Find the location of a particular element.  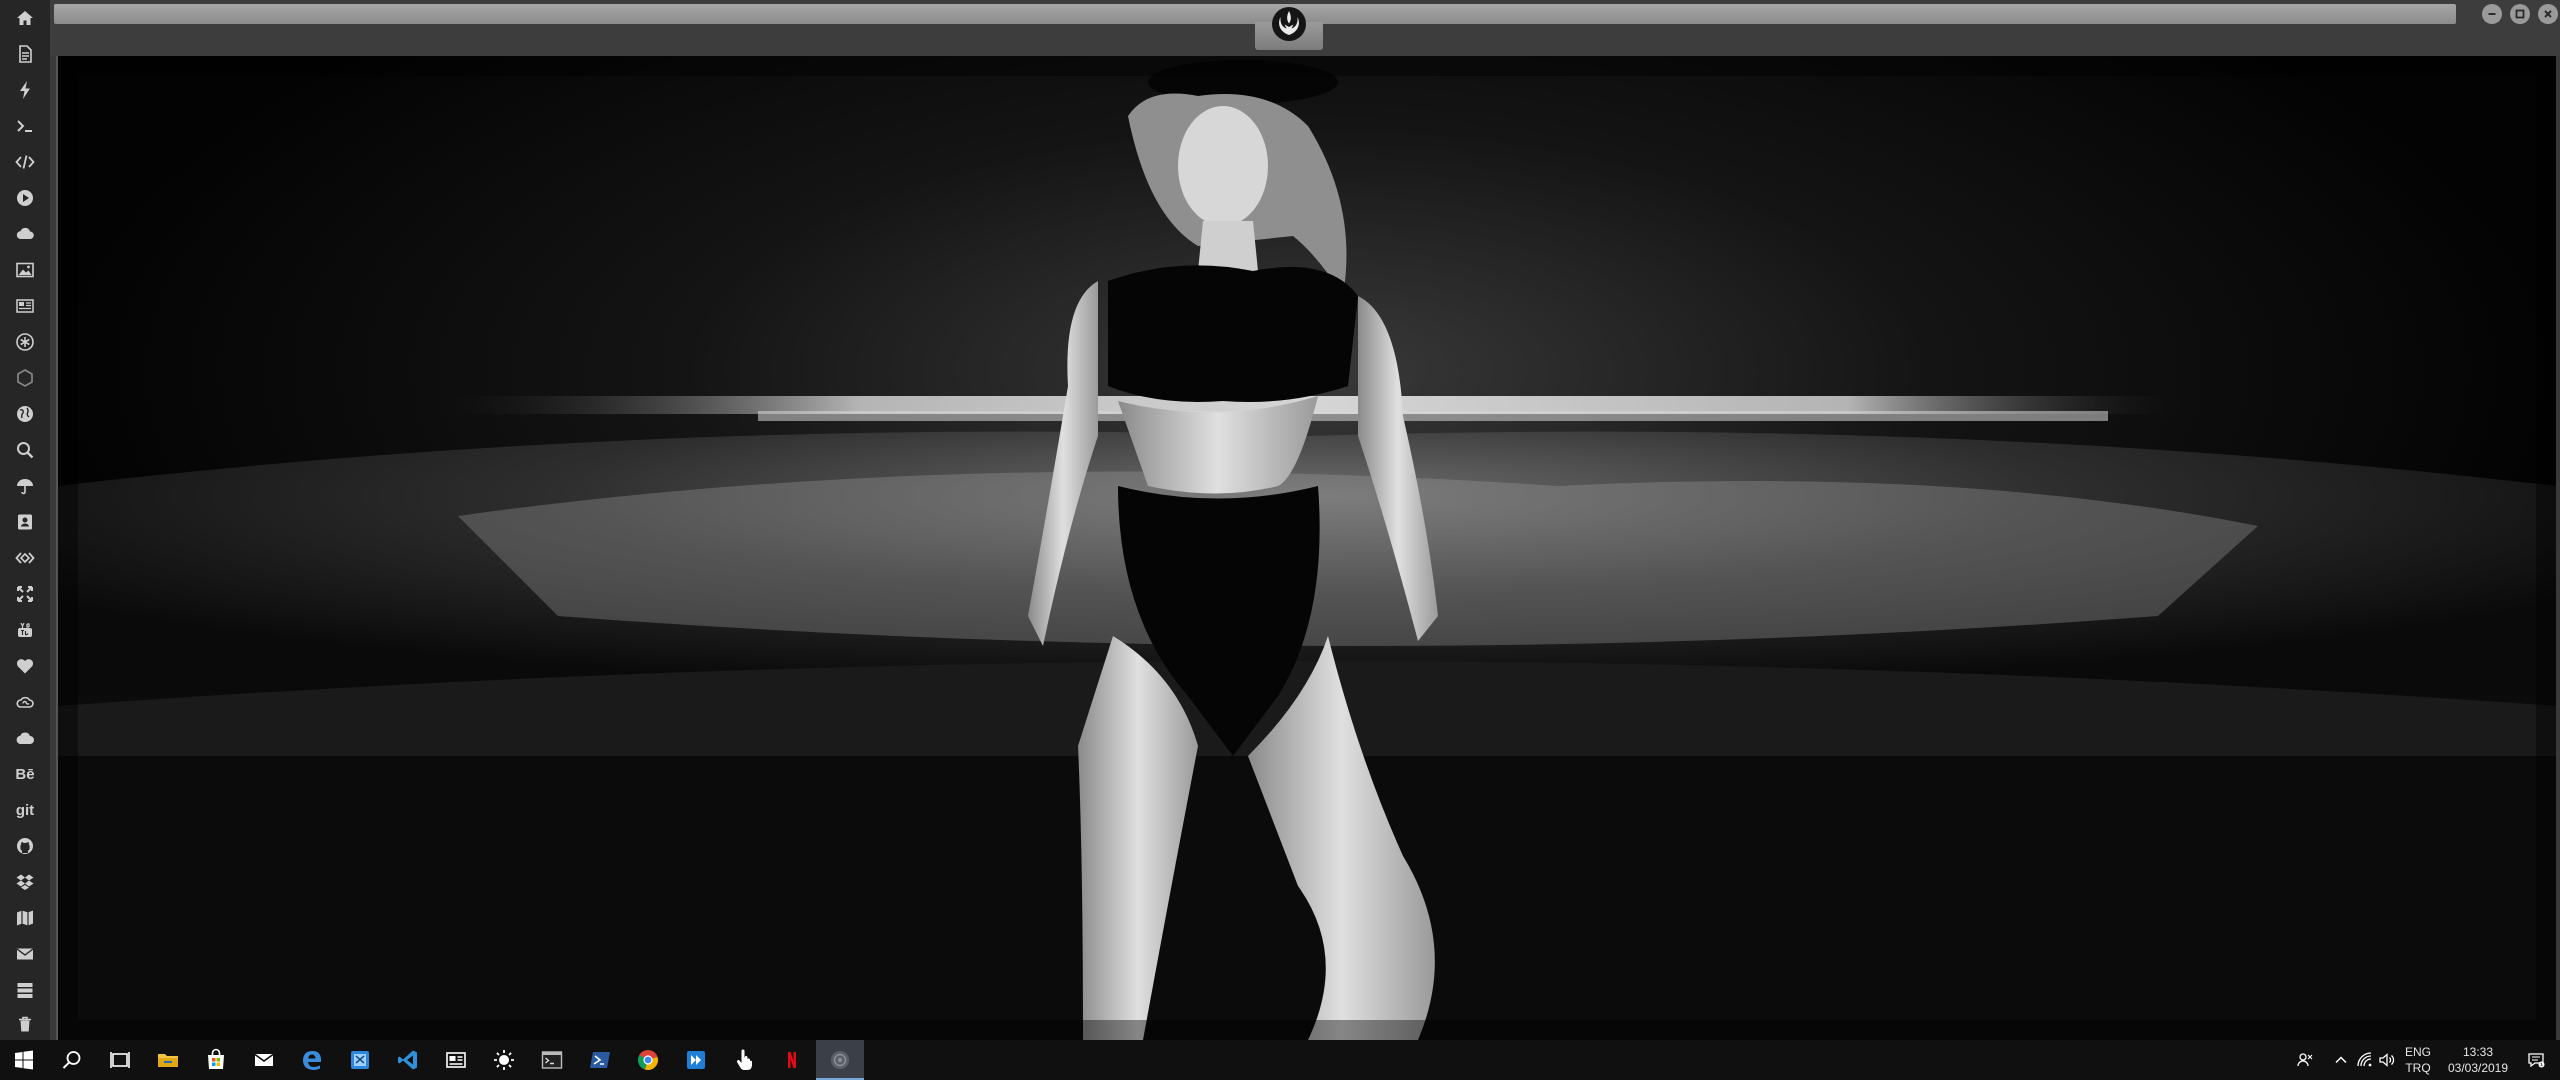

clock: 13:33 03/03/2019 is located at coordinates (2478, 1061).